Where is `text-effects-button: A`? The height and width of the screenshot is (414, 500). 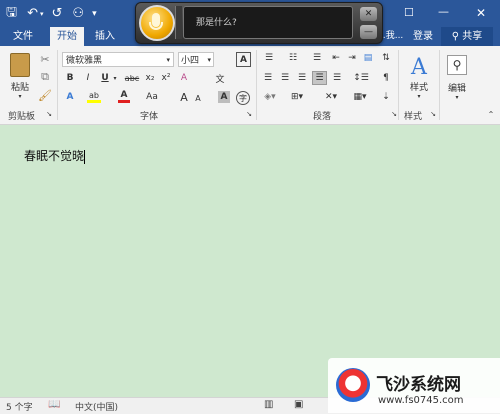 text-effects-button: A is located at coordinates (70, 97).